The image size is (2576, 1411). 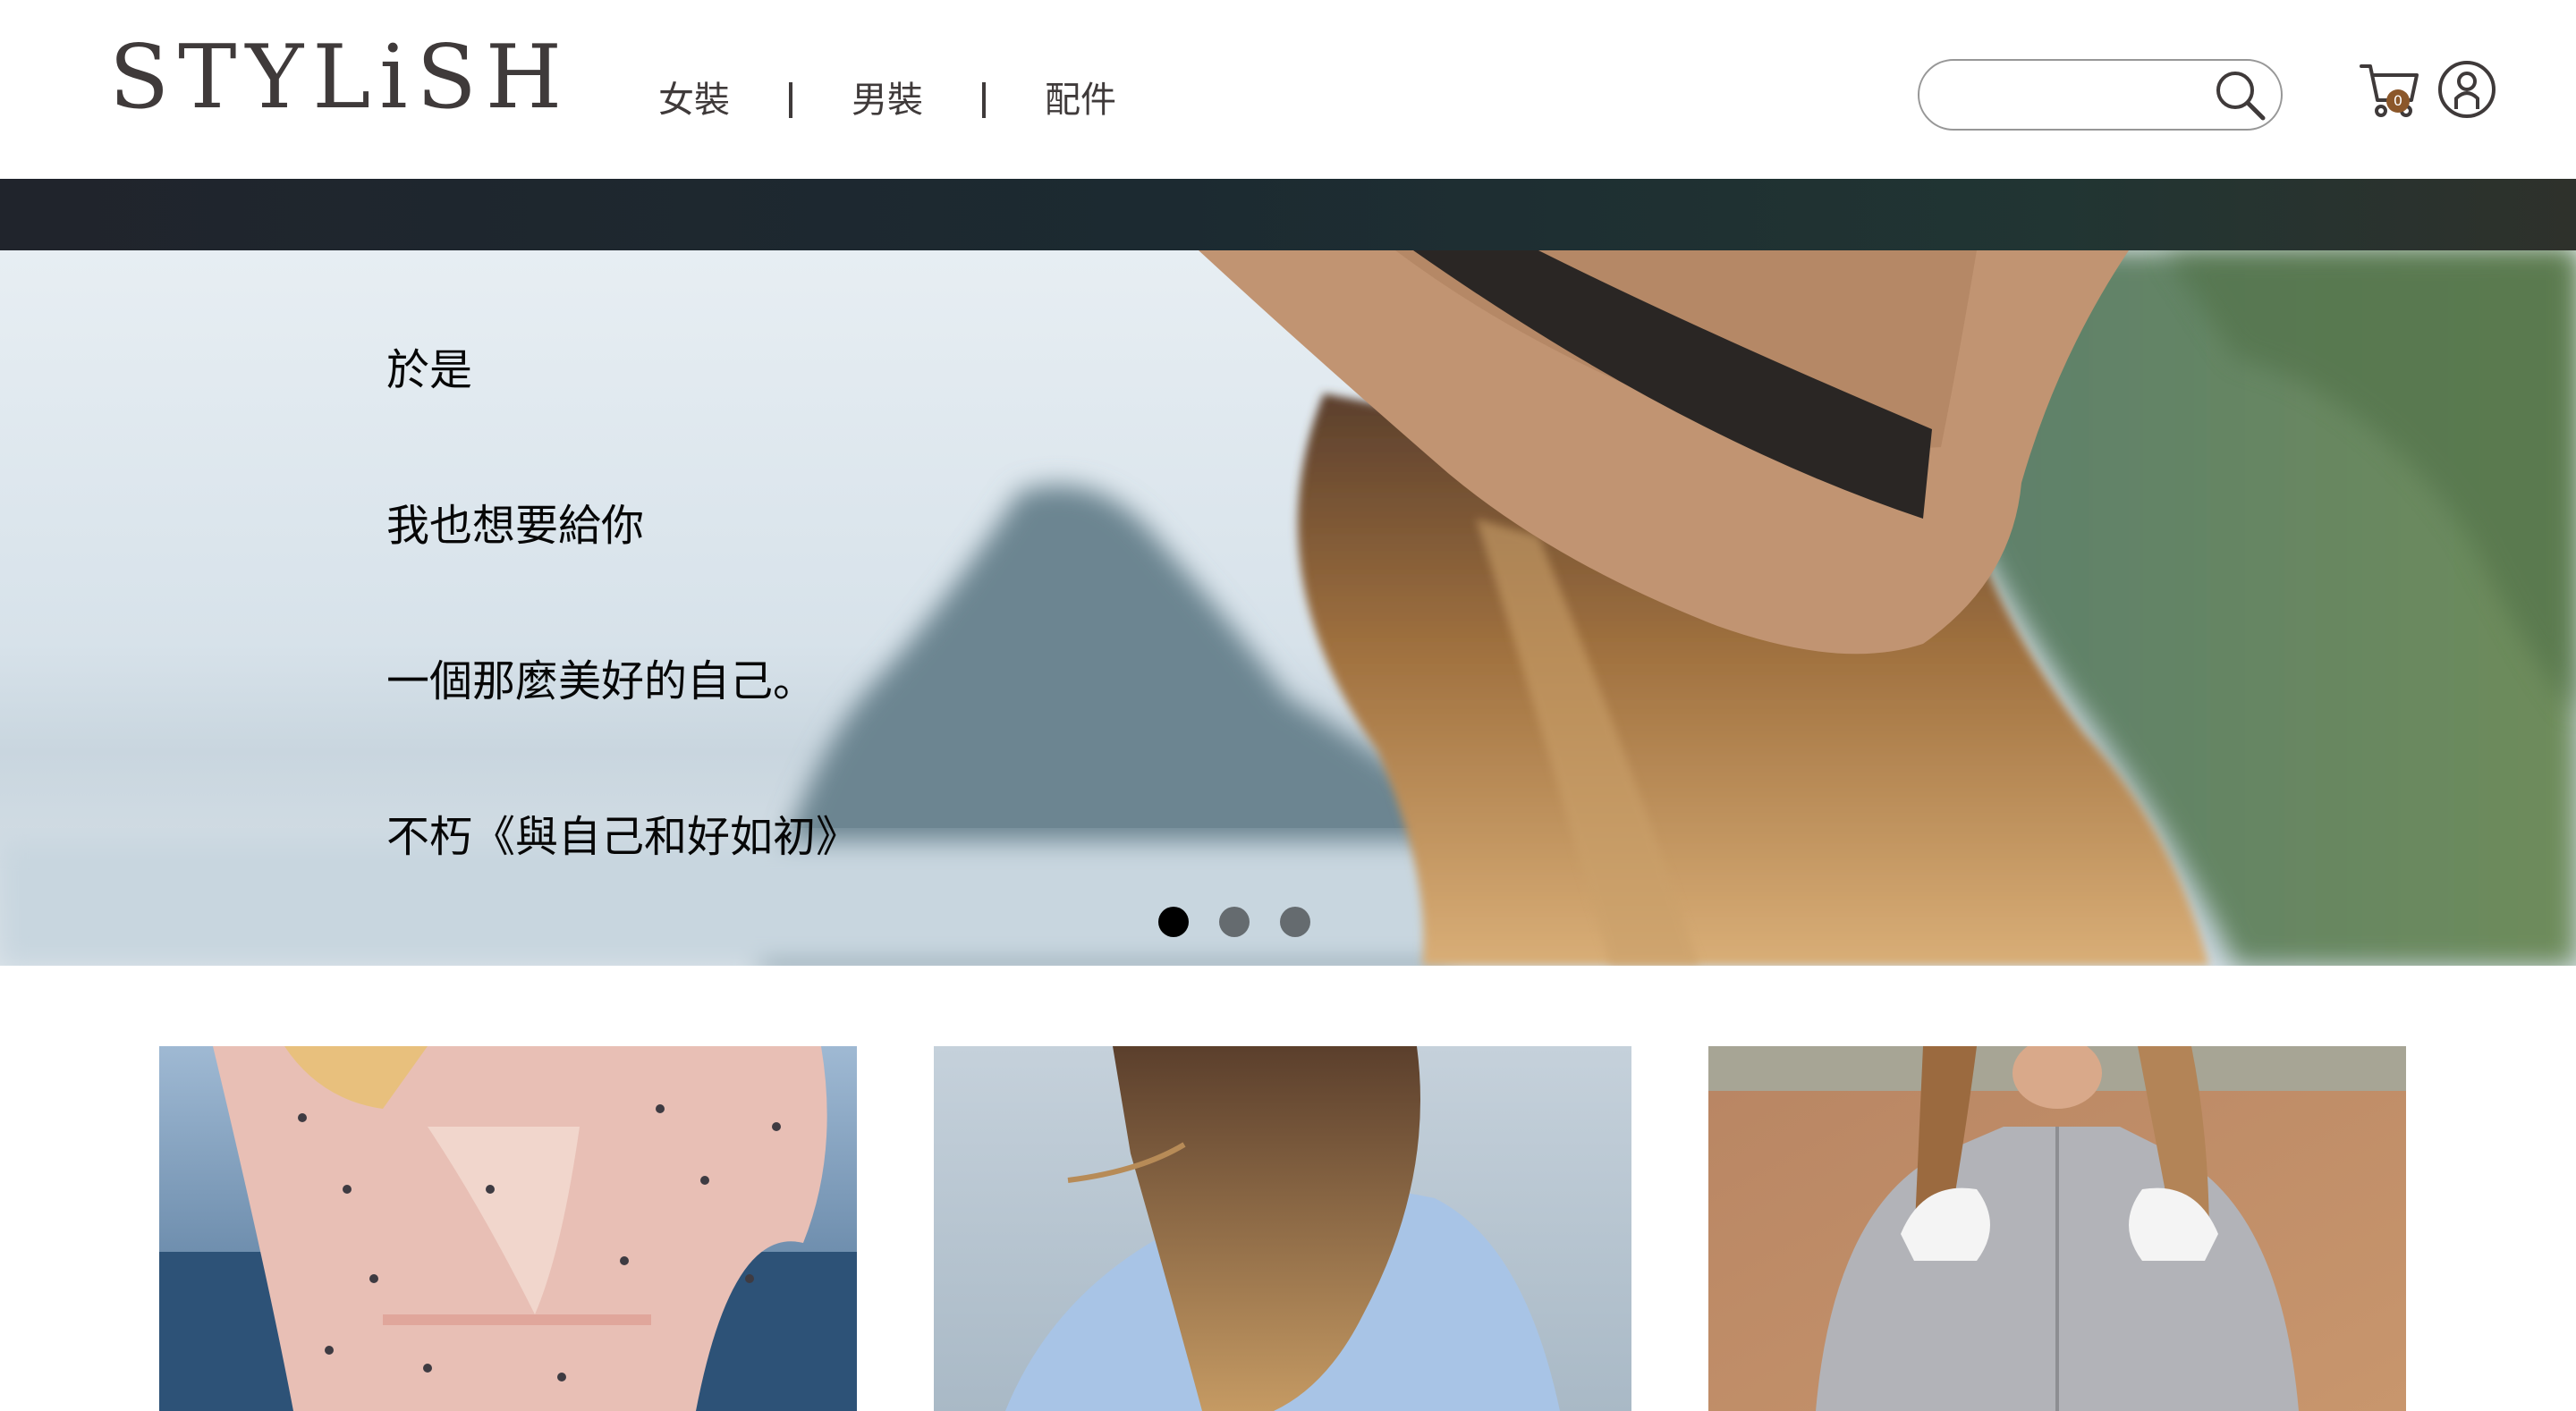 I want to click on member-icon, so click(x=2466, y=90).